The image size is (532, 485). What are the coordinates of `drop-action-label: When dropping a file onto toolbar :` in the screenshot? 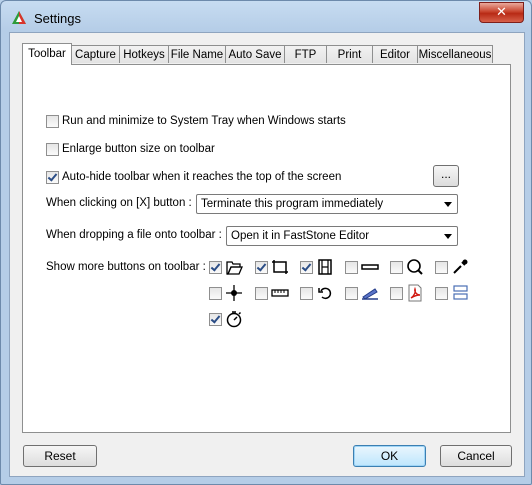 It's located at (134, 235).